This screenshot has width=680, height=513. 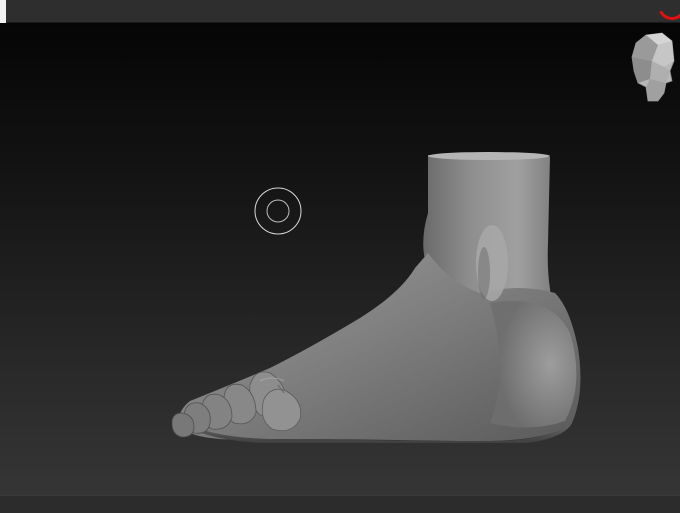 I want to click on top-toolbar-strip, so click(x=340, y=11).